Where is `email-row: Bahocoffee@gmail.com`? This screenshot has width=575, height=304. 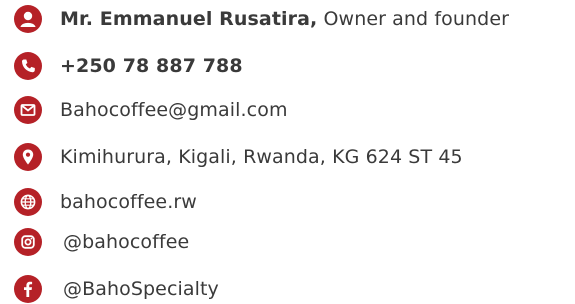
email-row: Bahocoffee@gmail.com is located at coordinates (151, 110).